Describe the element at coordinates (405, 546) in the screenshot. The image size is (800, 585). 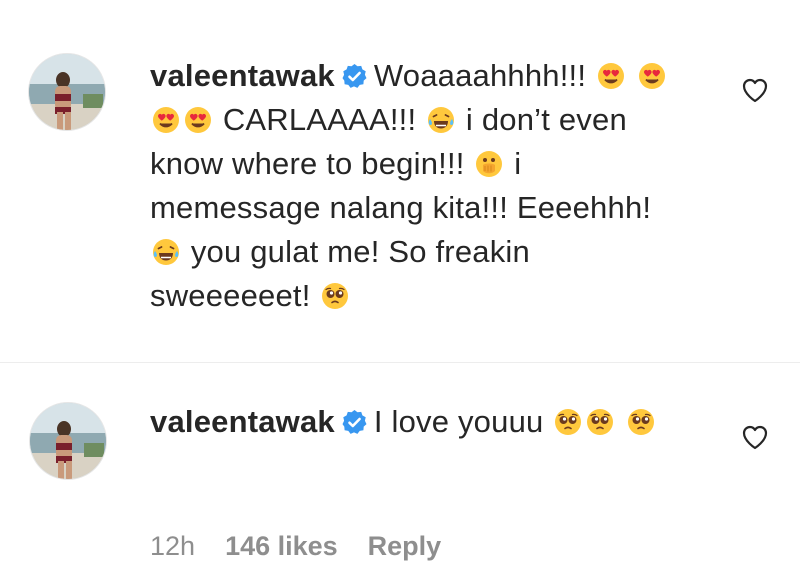
I see `reply-button: Reply` at that location.